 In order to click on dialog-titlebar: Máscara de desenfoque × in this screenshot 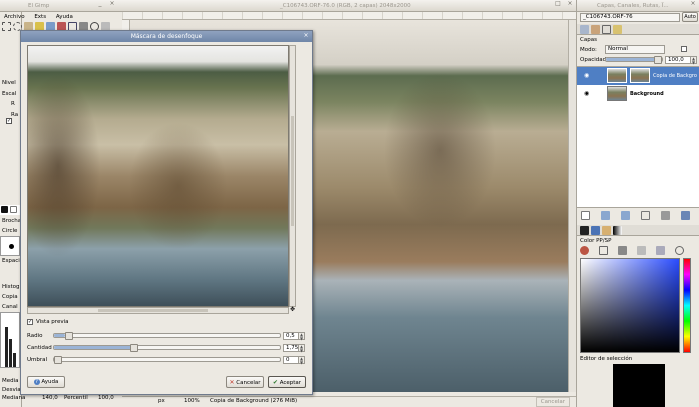, I will do `click(166, 36)`.